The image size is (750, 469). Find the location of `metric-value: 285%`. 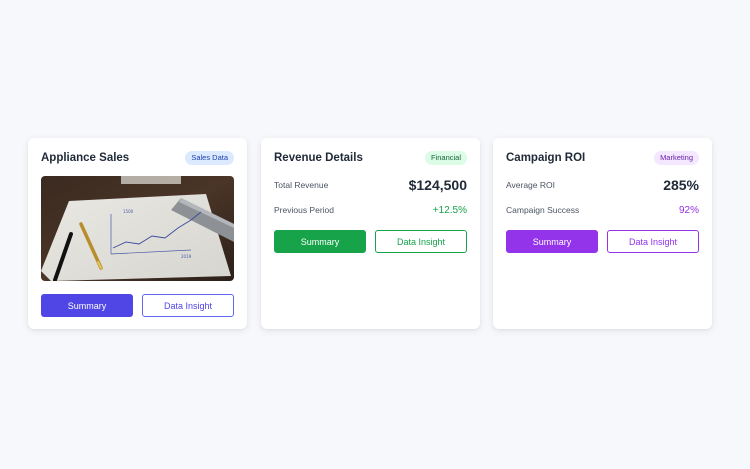

metric-value: 285% is located at coordinates (681, 185).